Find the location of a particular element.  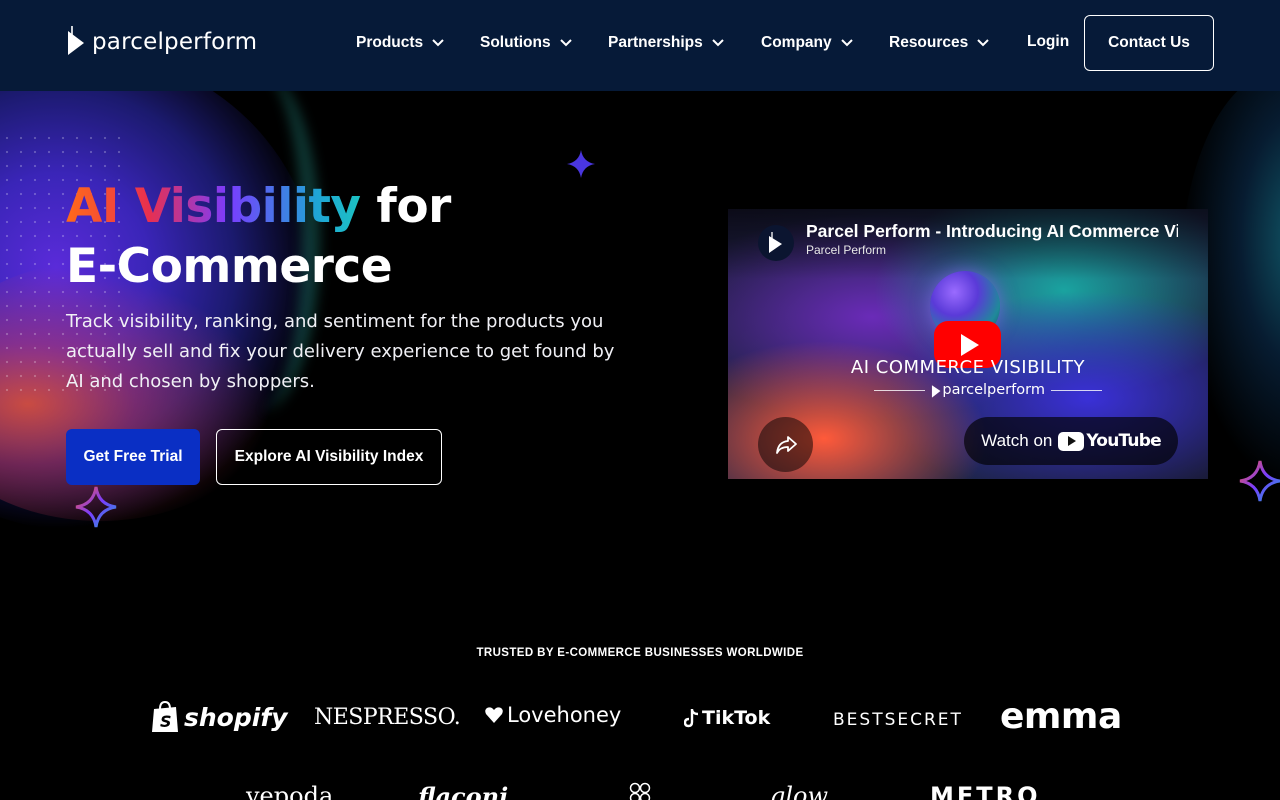

bestsecret-logo: BESTSECRET is located at coordinates (898, 720).